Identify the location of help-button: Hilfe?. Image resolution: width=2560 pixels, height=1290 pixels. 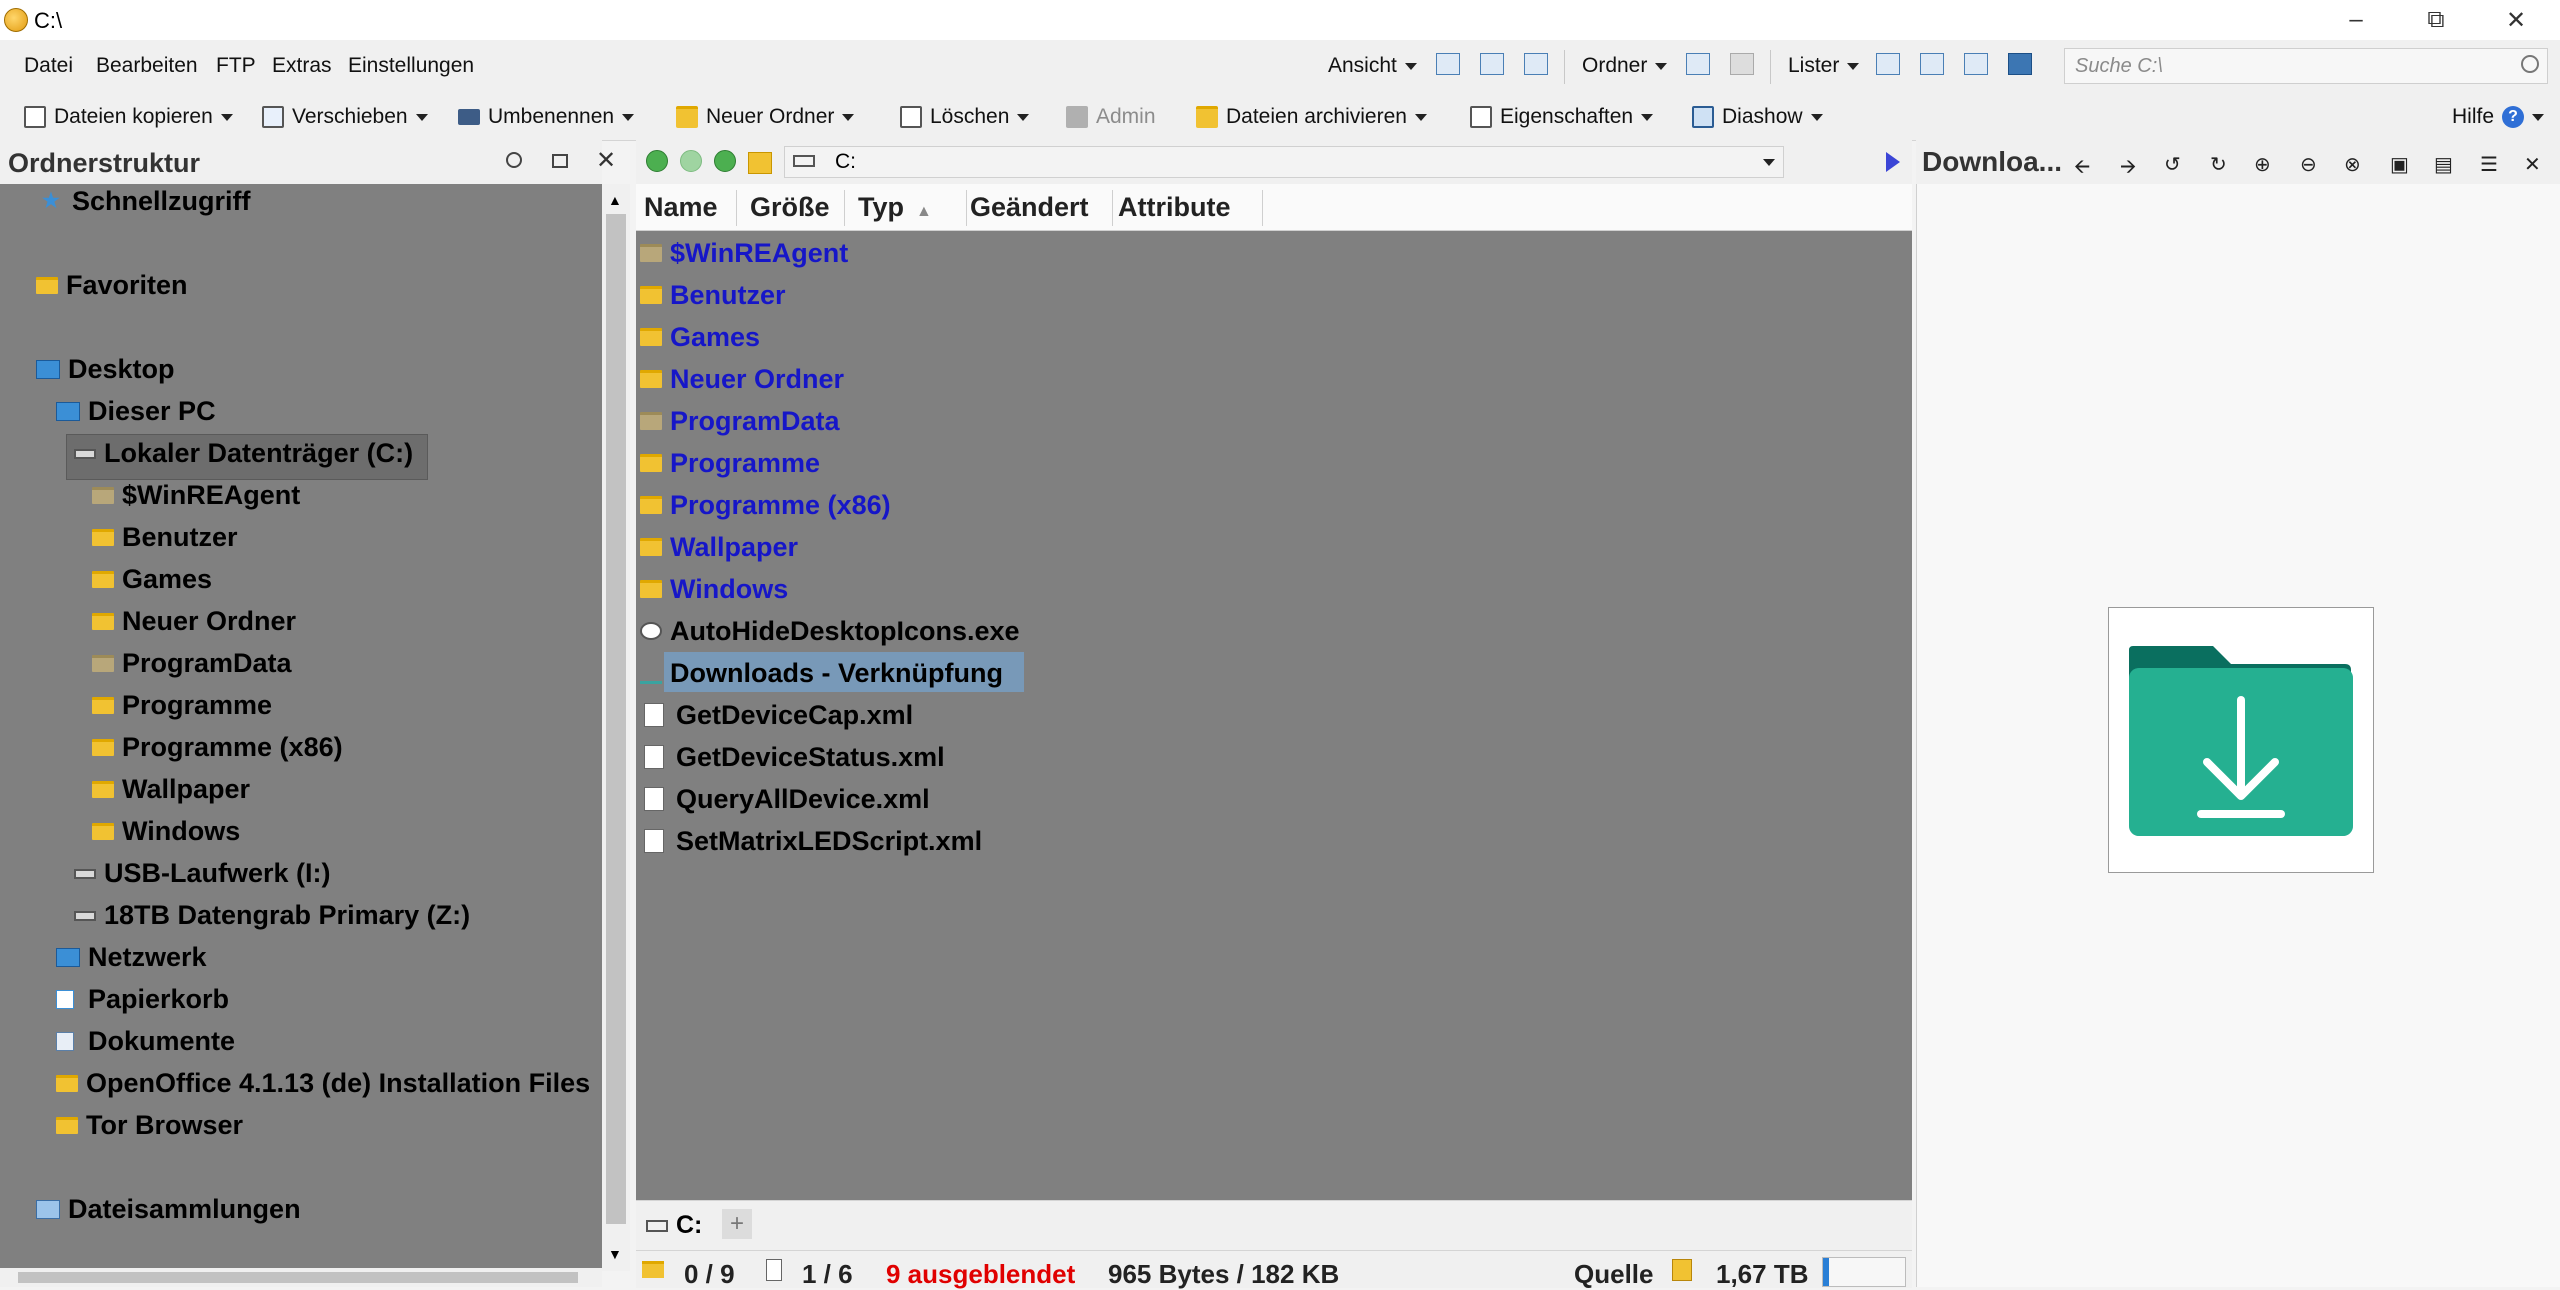
(2498, 117).